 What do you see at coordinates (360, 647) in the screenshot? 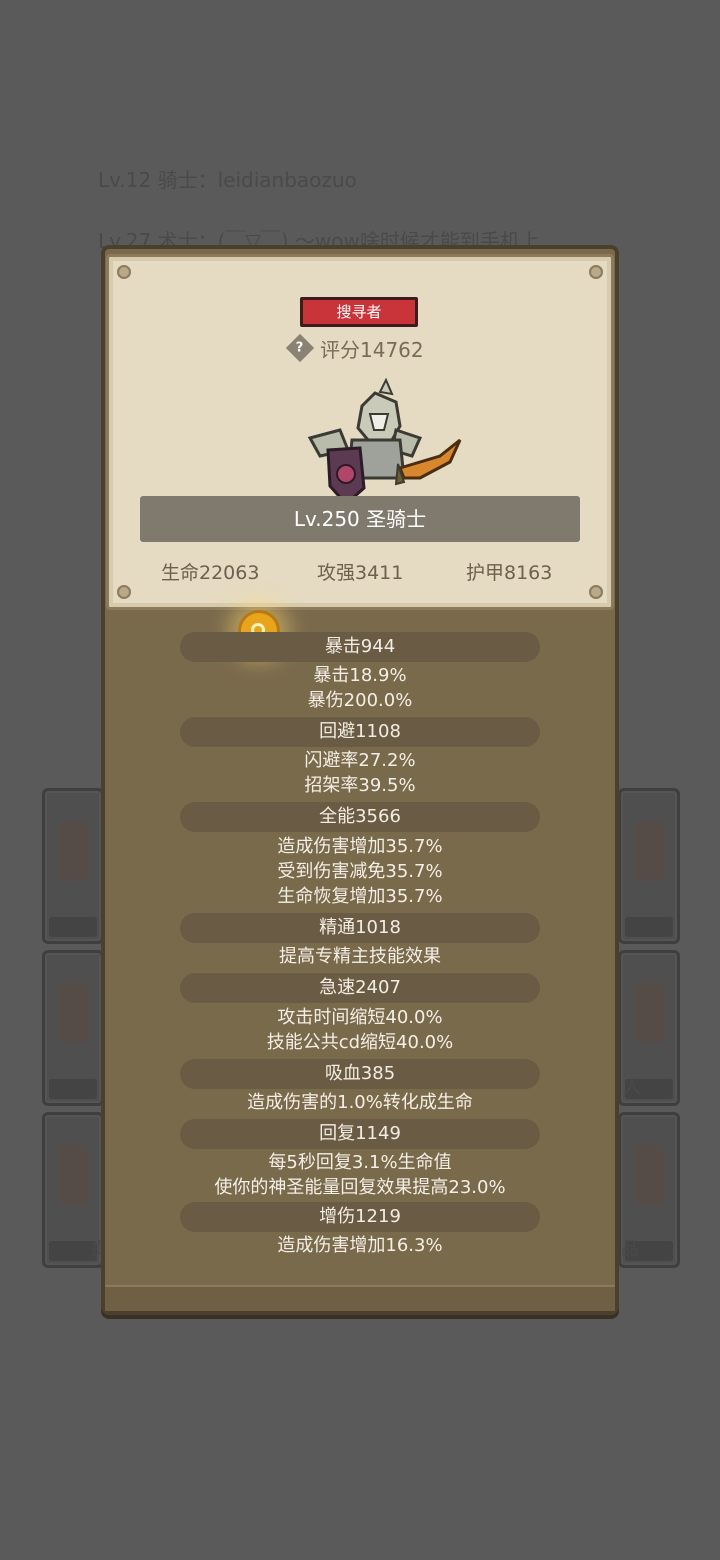
I see `stat-header-crit: 暴击944` at bounding box center [360, 647].